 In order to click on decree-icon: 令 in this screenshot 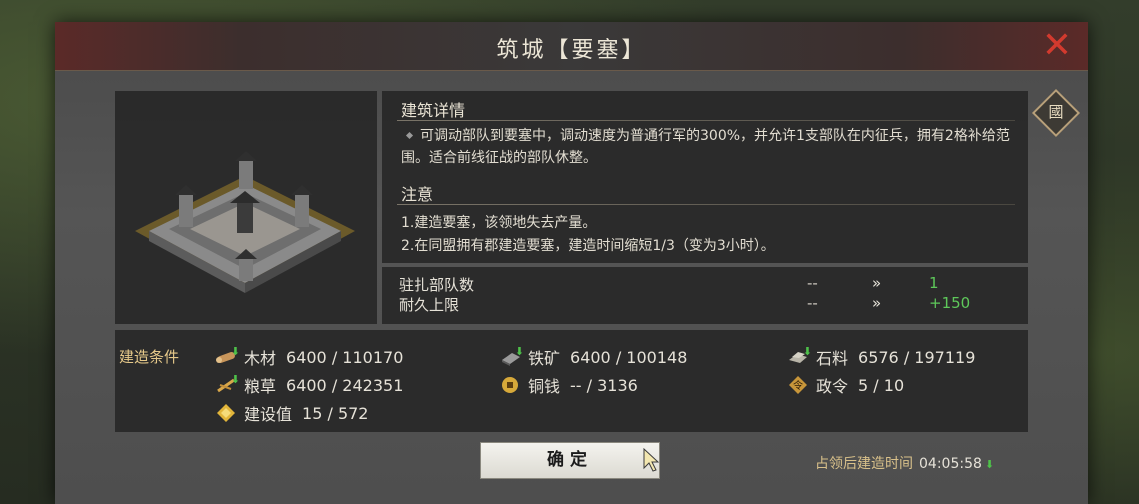, I will do `click(799, 385)`.